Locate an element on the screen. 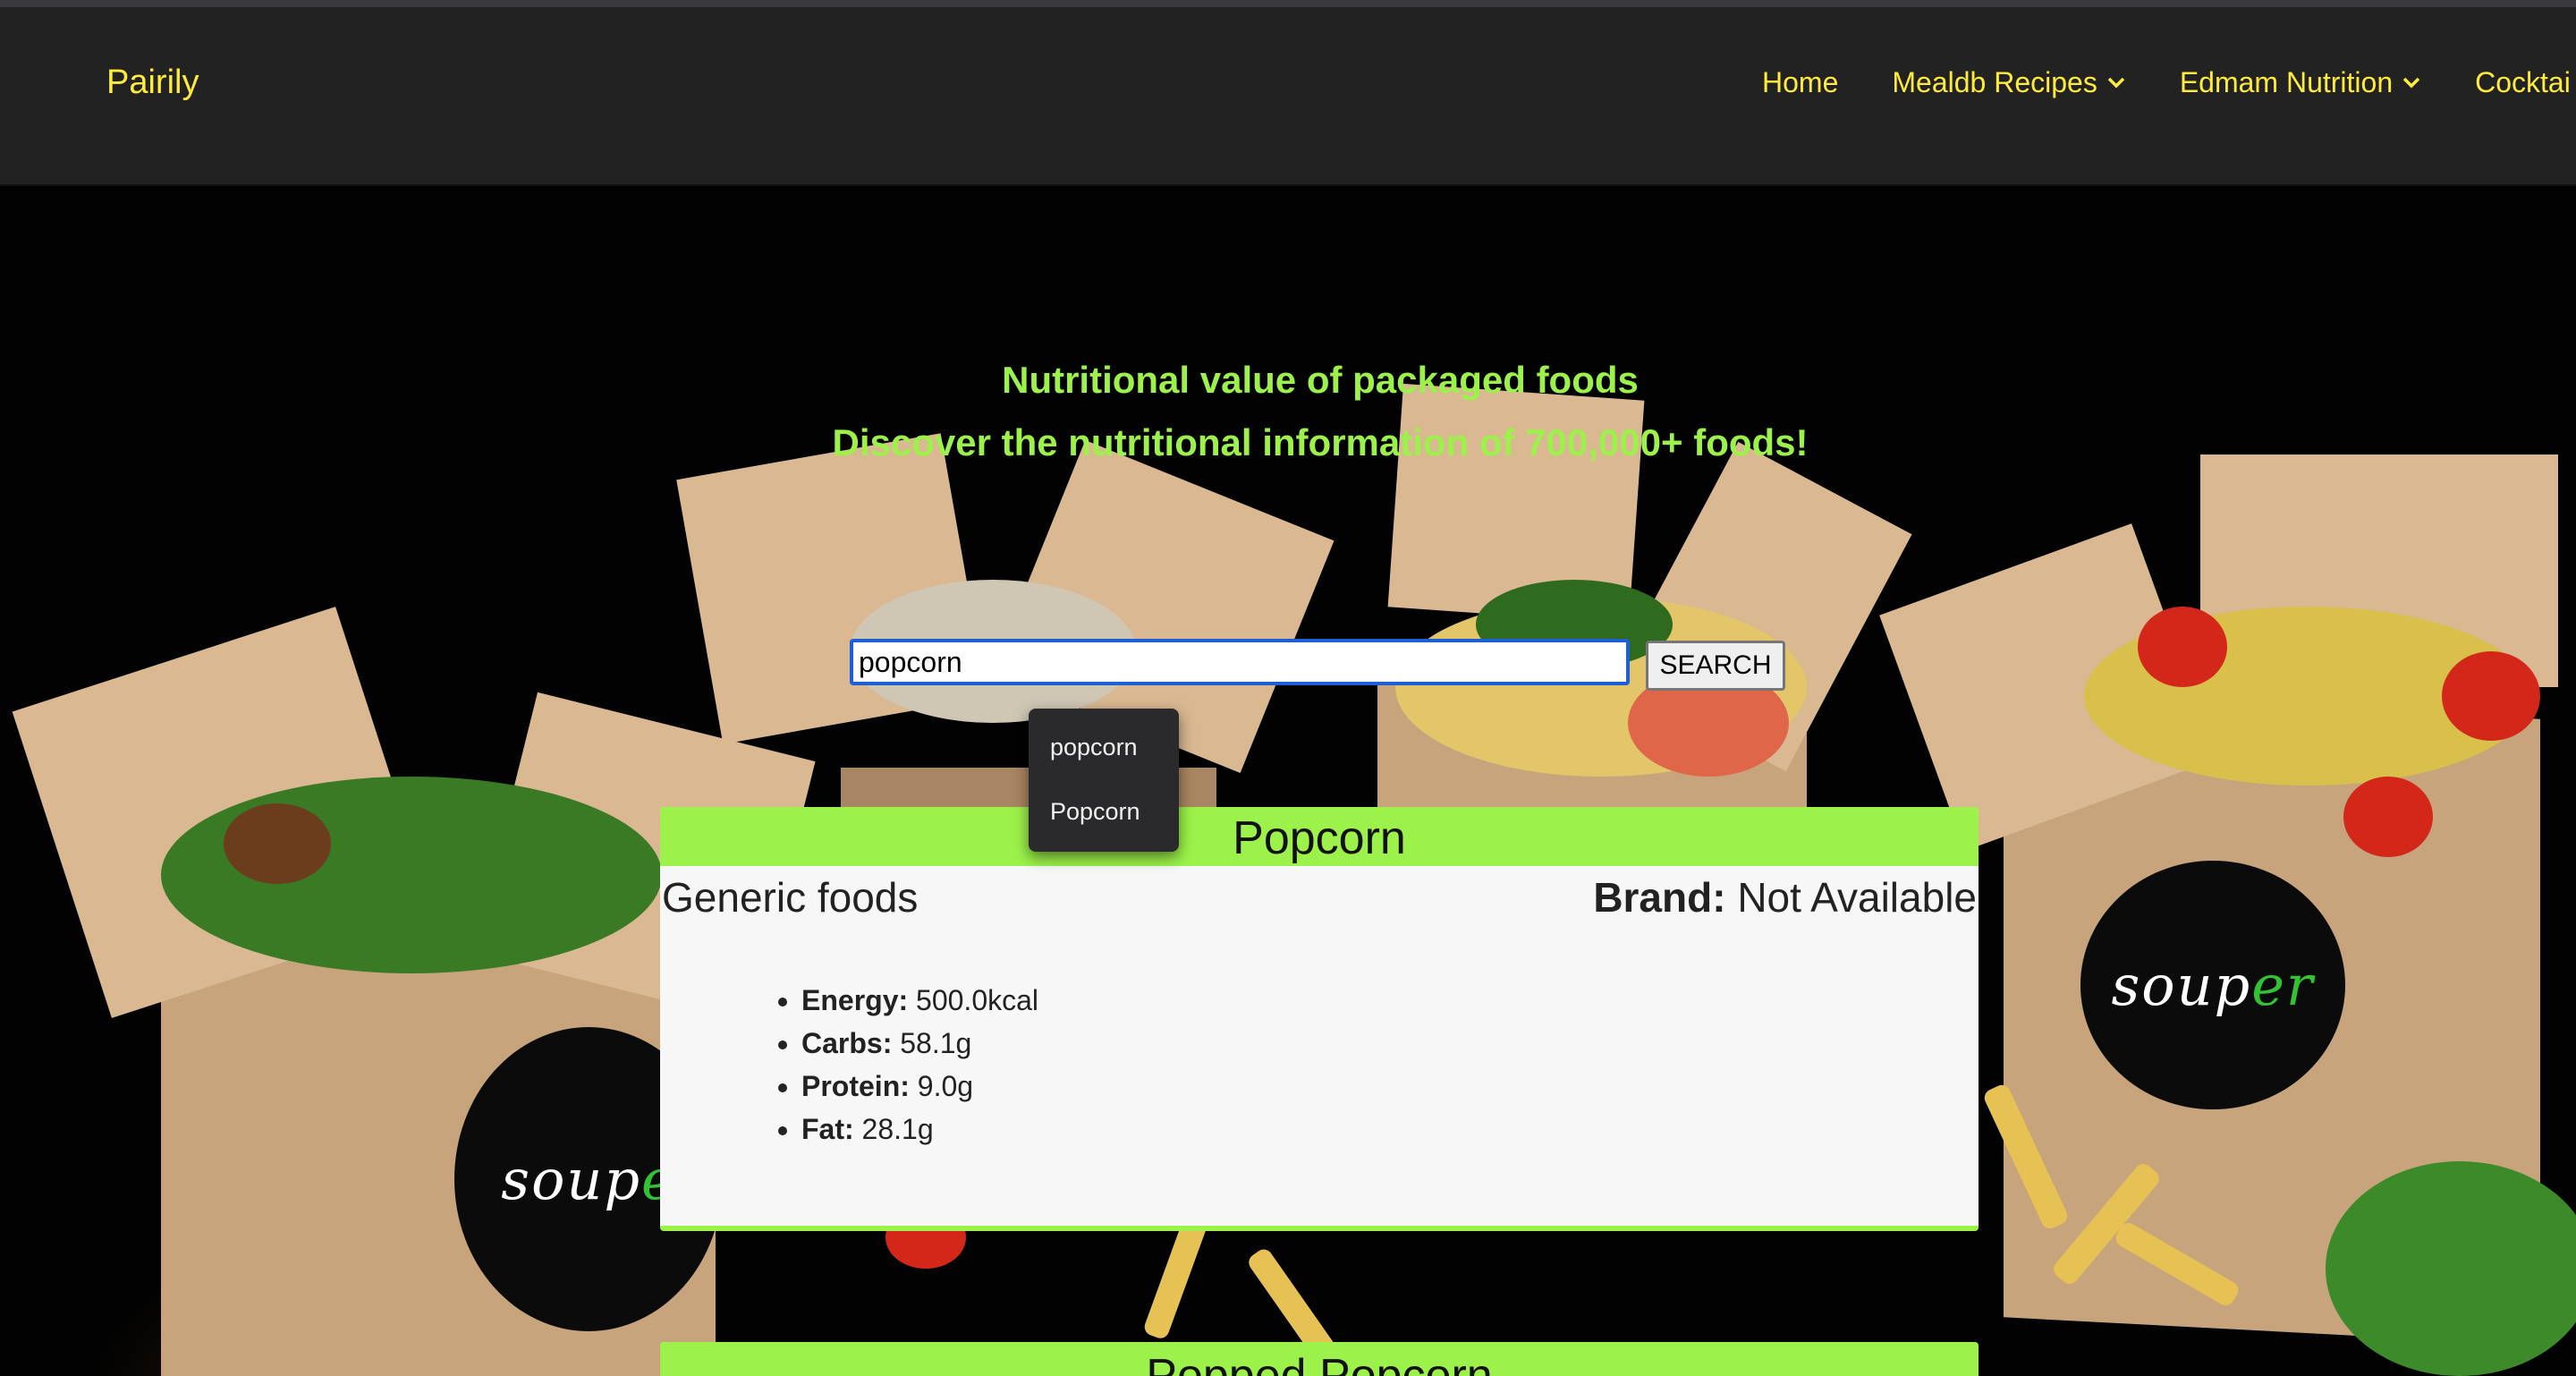 The image size is (2576, 1376). nav-item-edmam-nutrition: Edmam Nutrition is located at coordinates (2300, 82).